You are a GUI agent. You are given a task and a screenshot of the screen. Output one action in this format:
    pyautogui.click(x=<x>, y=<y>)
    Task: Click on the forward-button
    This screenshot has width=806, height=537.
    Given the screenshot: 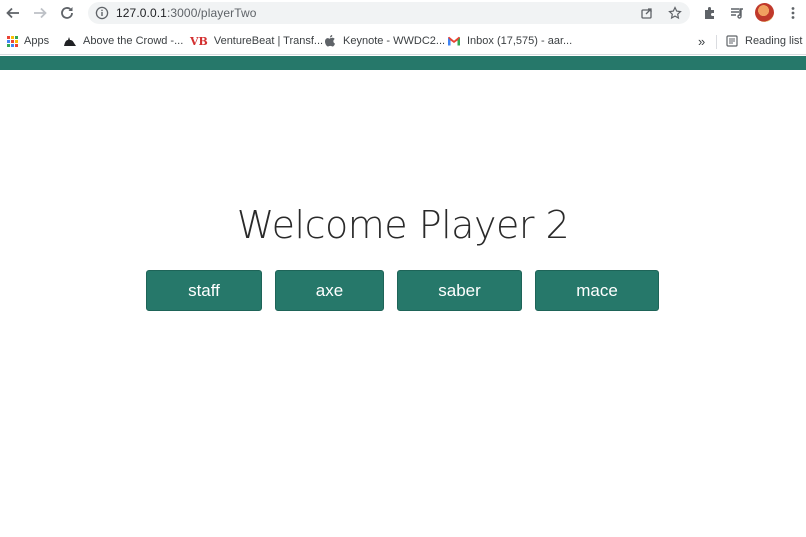 What is the action you would take?
    pyautogui.click(x=40, y=13)
    